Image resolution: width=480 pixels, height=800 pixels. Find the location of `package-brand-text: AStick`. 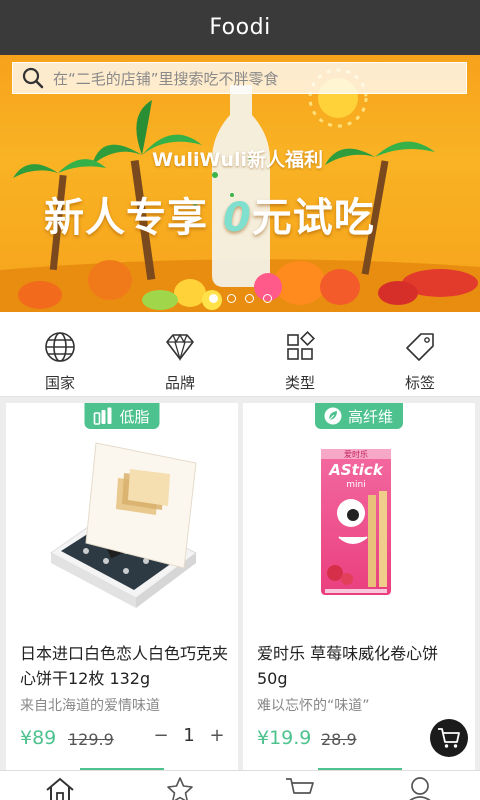

package-brand-text: AStick is located at coordinates (356, 470).